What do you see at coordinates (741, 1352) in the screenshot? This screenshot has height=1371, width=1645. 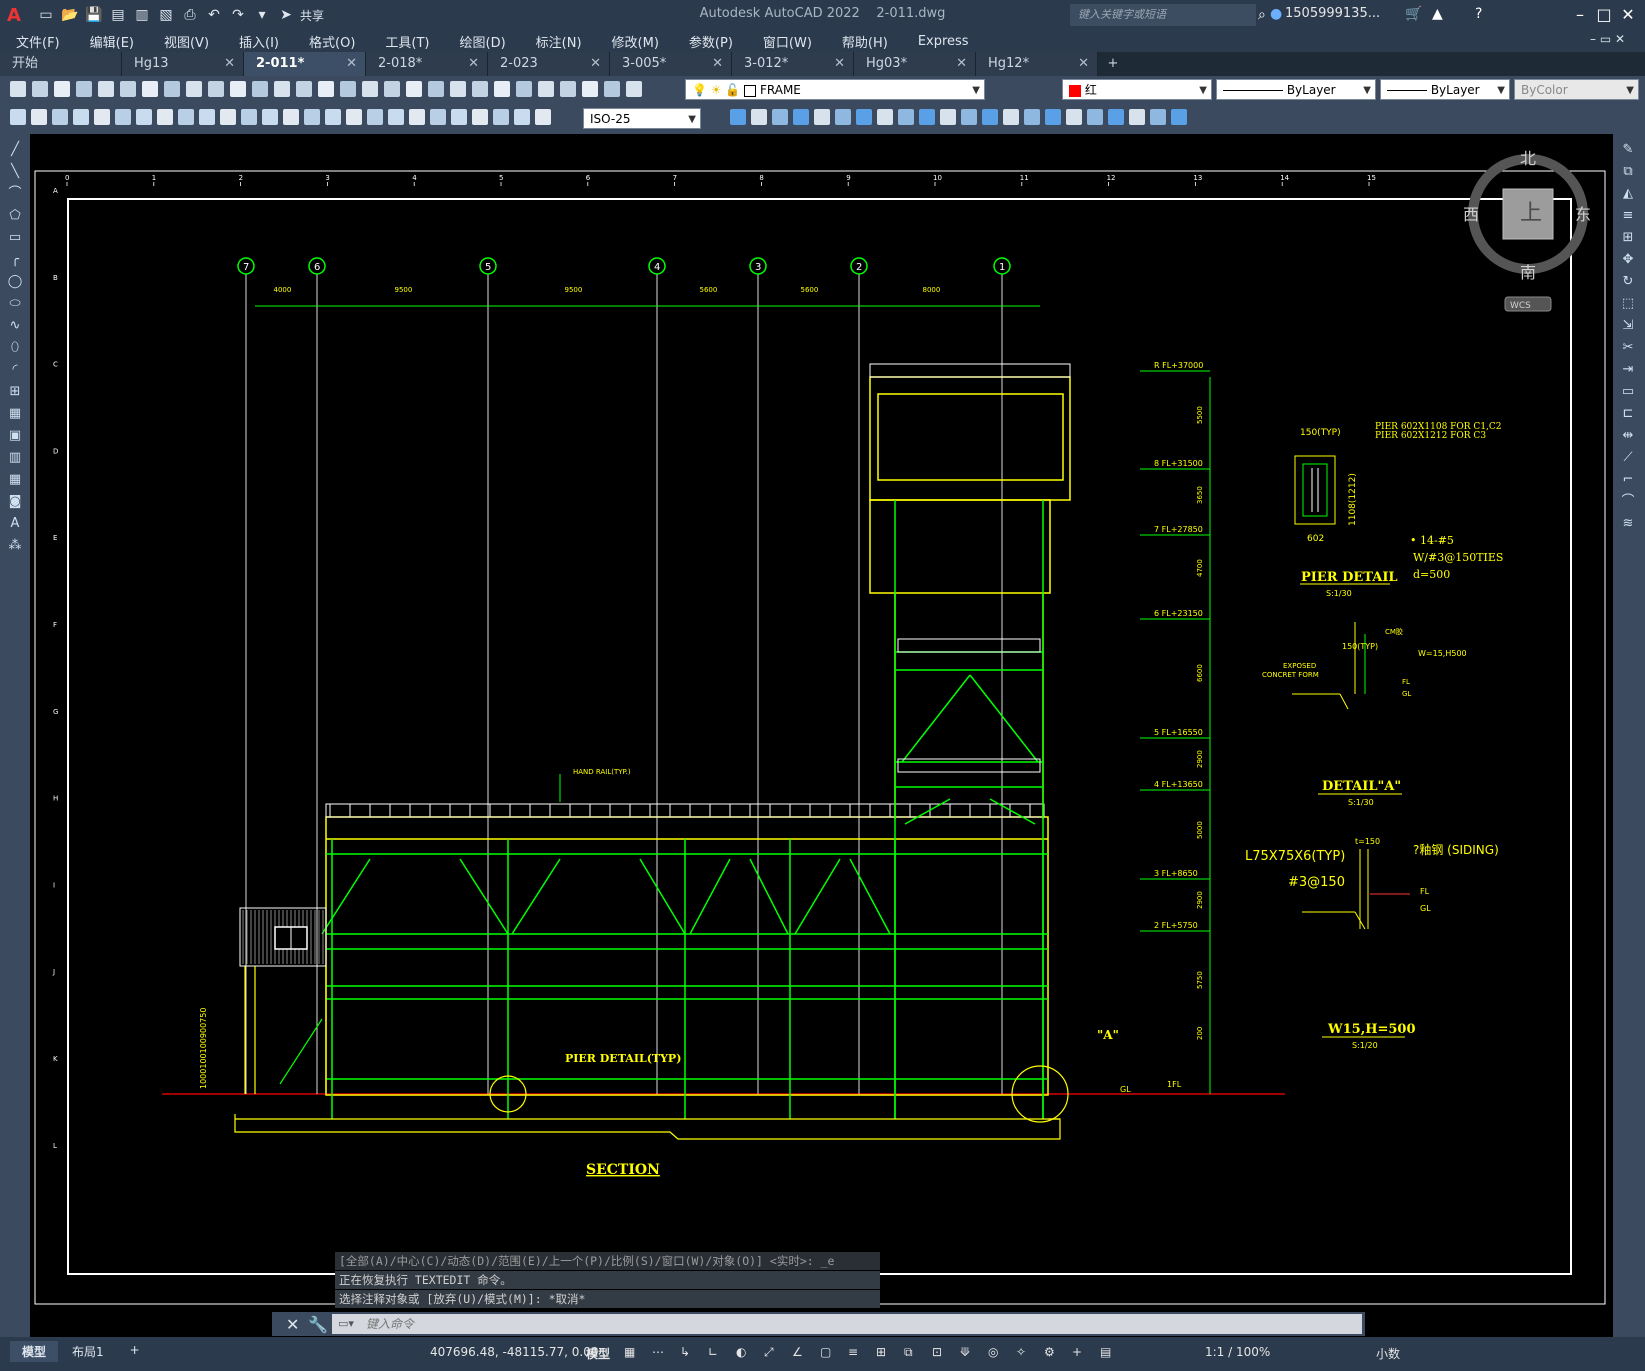 I see `status-toggle-icon: ◐` at bounding box center [741, 1352].